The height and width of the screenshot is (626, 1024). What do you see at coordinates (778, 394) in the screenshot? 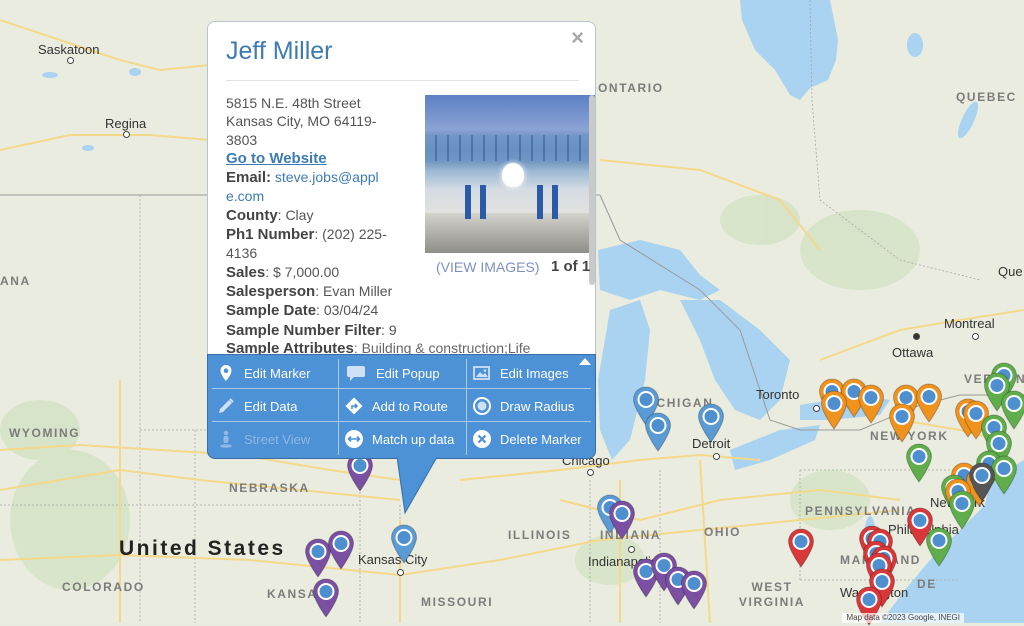
I see `city-label-toronto: Toronto` at bounding box center [778, 394].